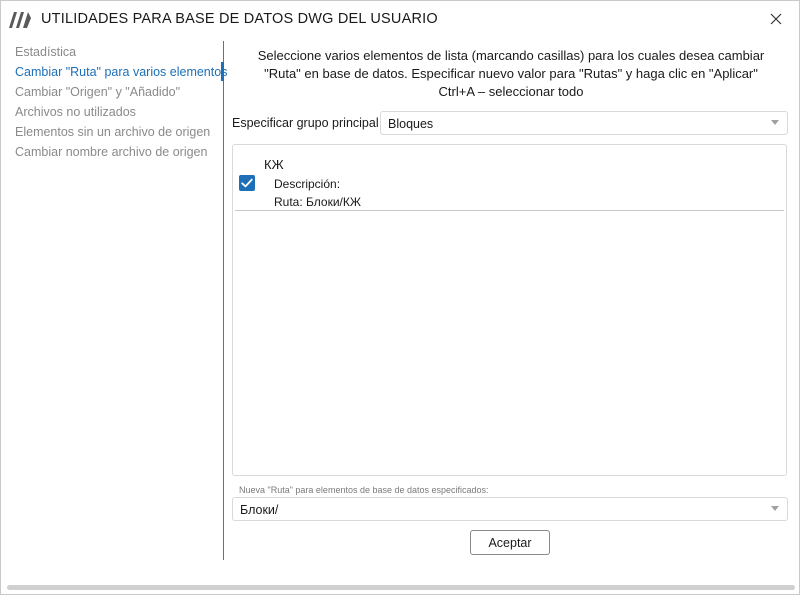  I want to click on sidebar-divider, so click(223, 300).